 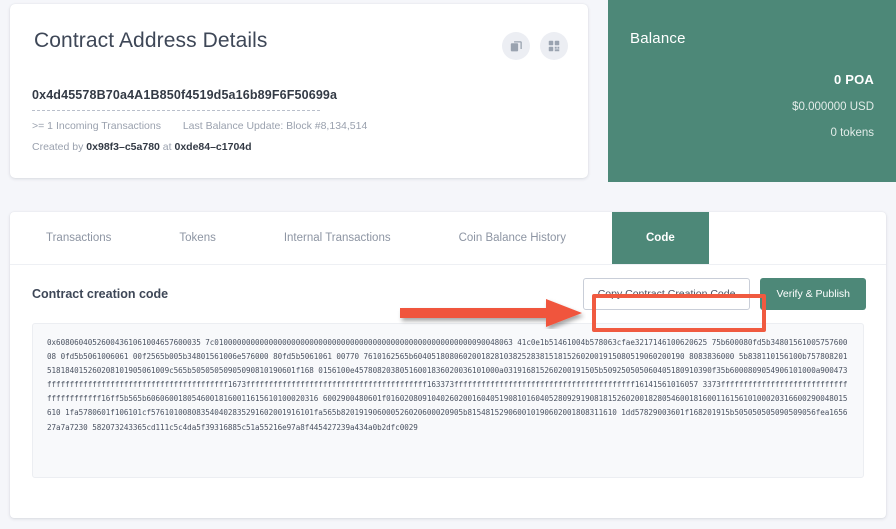 What do you see at coordinates (512, 238) in the screenshot?
I see `tab-coin-balance-history: Coin Balance History` at bounding box center [512, 238].